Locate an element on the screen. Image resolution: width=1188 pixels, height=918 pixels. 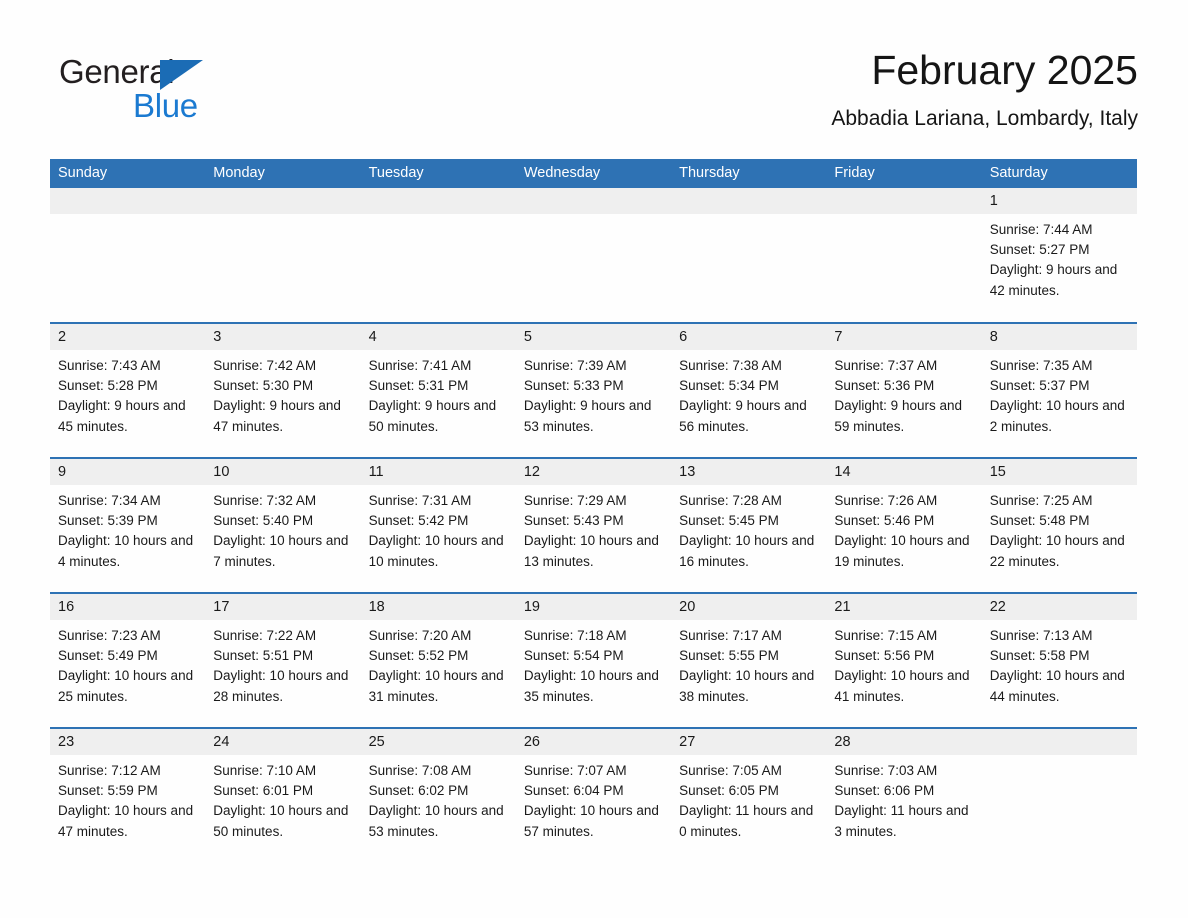
sunrise-text: Sunrise: 7:32 AM is located at coordinates (265, 500).